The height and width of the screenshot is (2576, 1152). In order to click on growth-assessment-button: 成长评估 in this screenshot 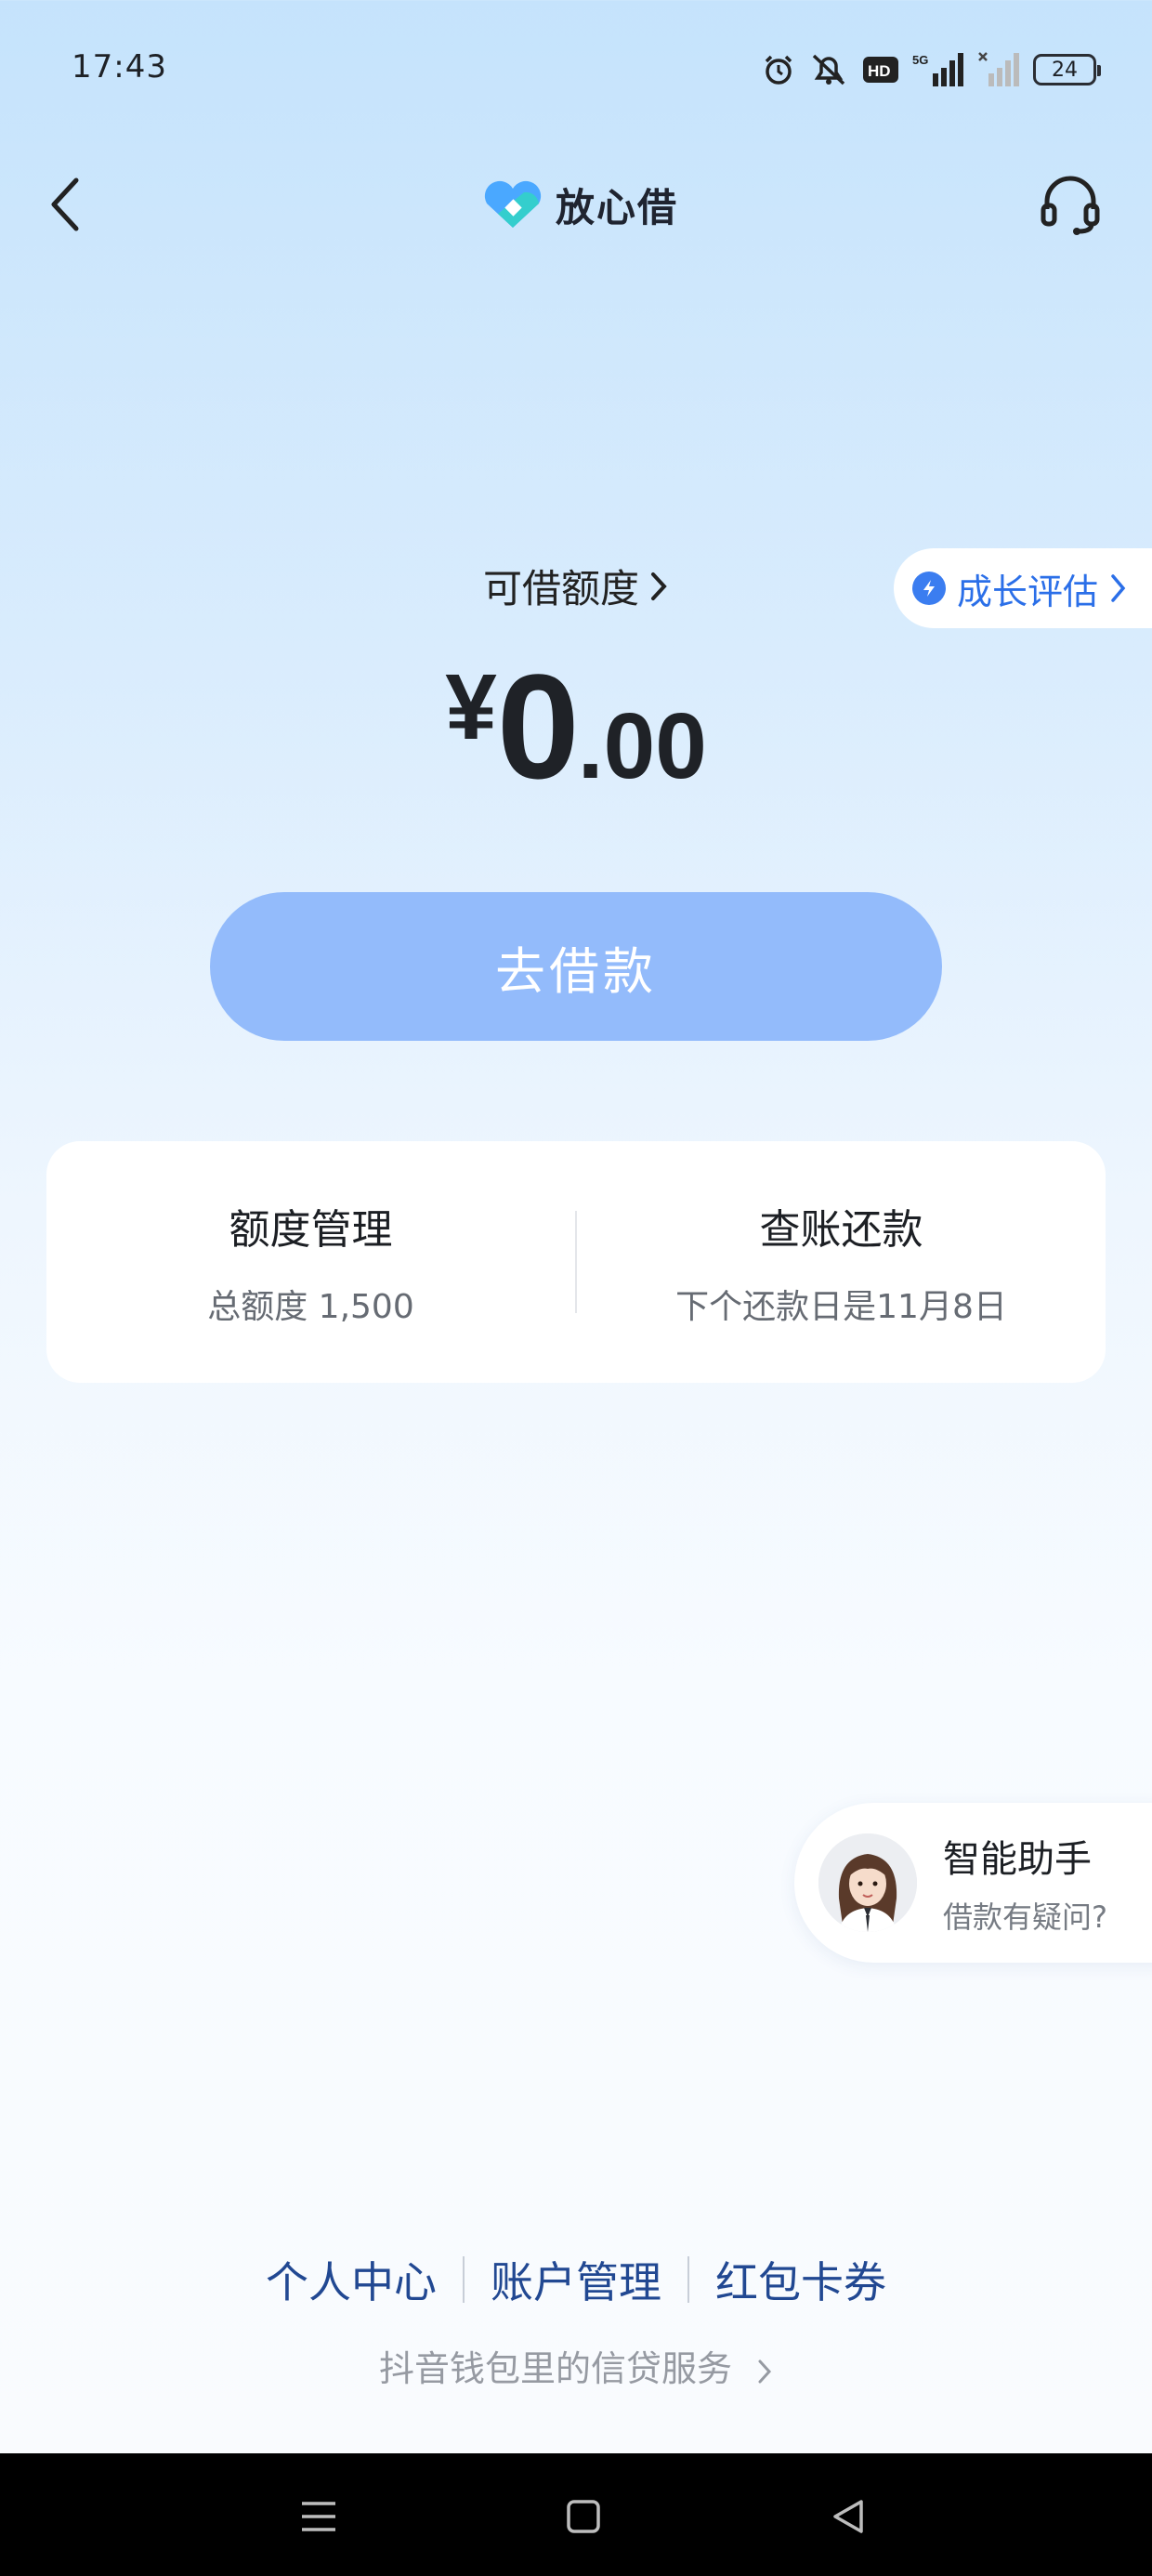, I will do `click(1023, 588)`.